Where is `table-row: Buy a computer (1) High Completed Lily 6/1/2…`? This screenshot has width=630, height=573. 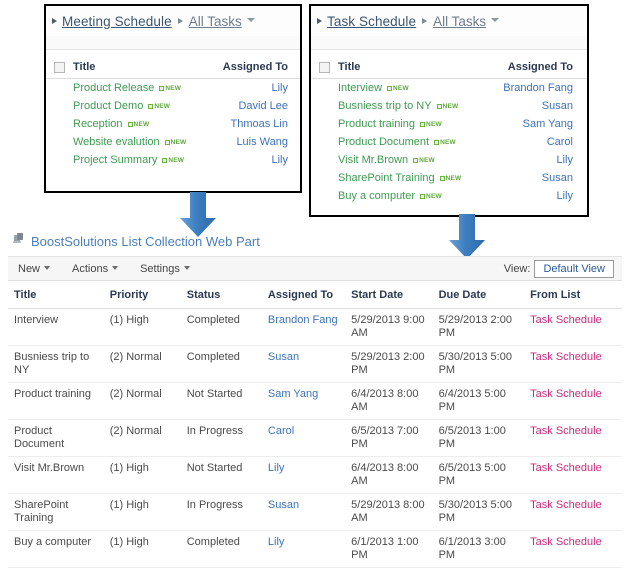
table-row: Buy a computer (1) High Completed Lily 6/1/2… is located at coordinates (315, 549).